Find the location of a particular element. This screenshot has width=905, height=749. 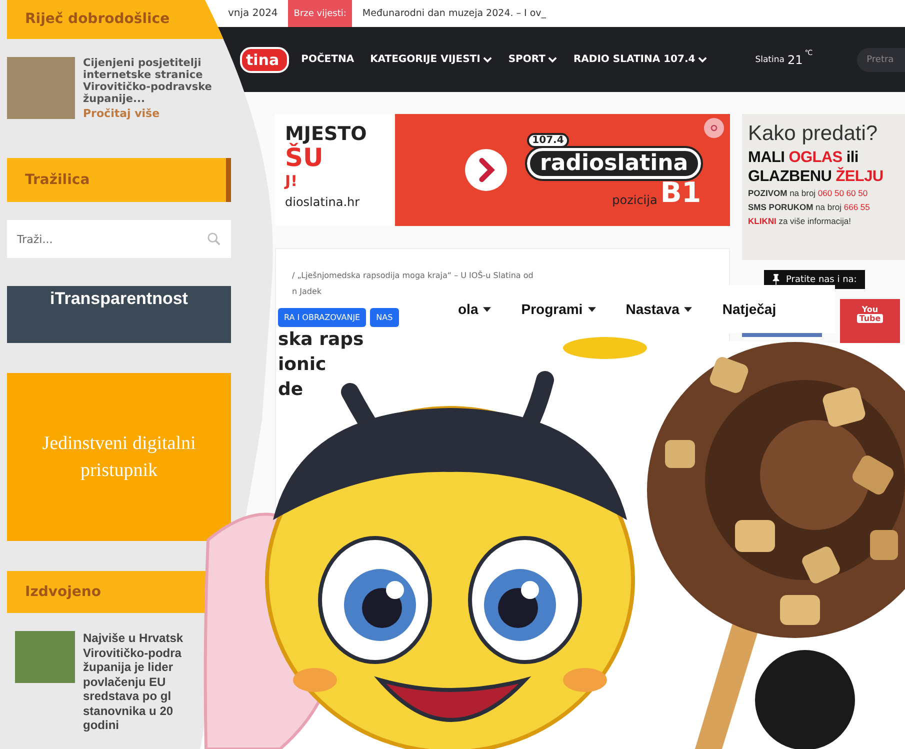

author-name: n Jadek is located at coordinates (307, 291).